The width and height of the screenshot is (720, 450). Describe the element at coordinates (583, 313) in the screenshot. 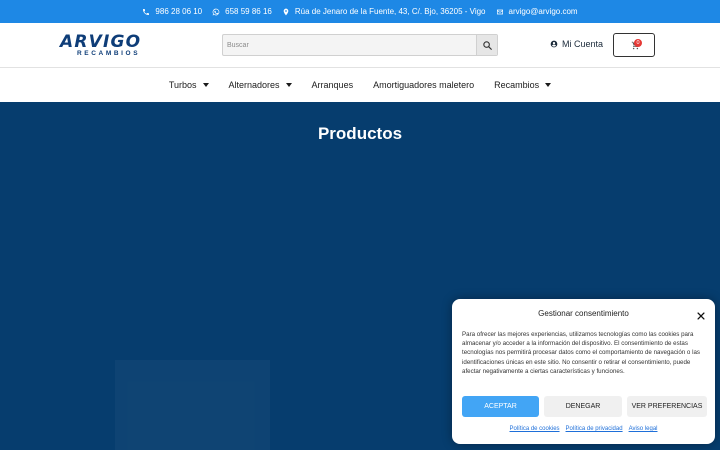

I see `cookie-dialog-title: Gestionar consentimiento` at that location.